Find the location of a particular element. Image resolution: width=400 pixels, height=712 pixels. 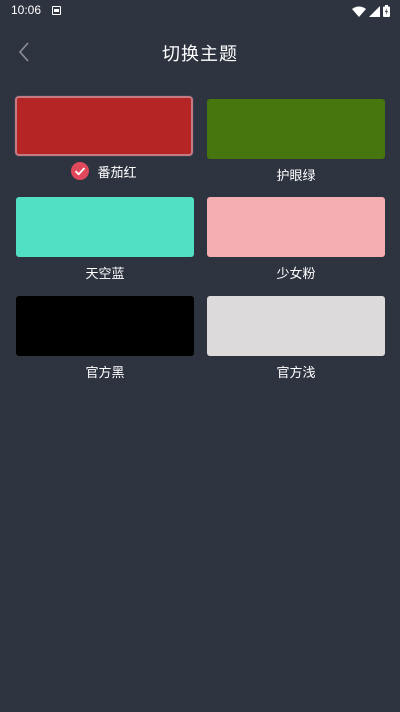

theme-label-row: 番茄红 is located at coordinates (104, 171).